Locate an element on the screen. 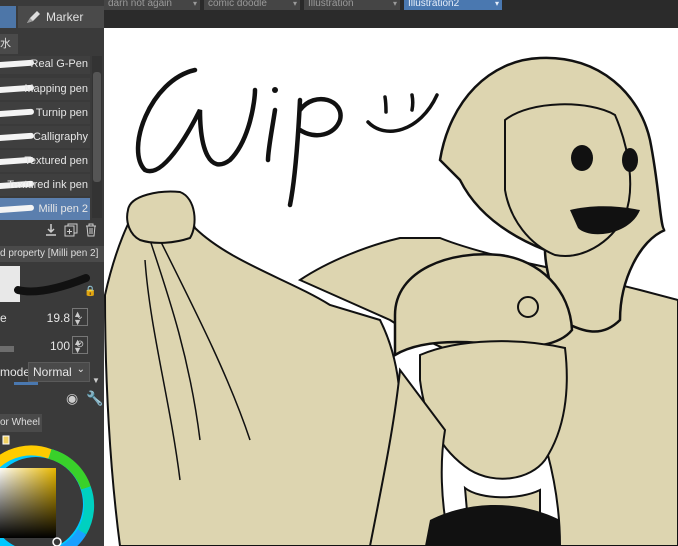 The image size is (678, 546). hue-marker is located at coordinates (6, 440).